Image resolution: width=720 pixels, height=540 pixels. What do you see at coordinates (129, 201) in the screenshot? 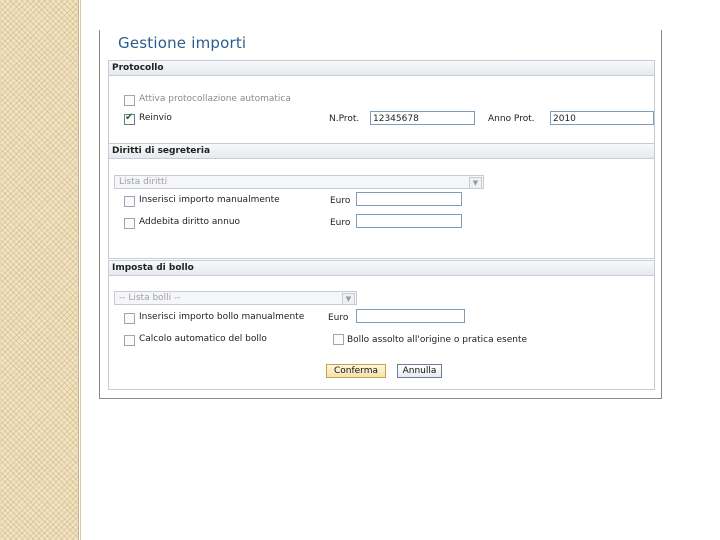
I see `diritti-manual-checkbox` at bounding box center [129, 201].